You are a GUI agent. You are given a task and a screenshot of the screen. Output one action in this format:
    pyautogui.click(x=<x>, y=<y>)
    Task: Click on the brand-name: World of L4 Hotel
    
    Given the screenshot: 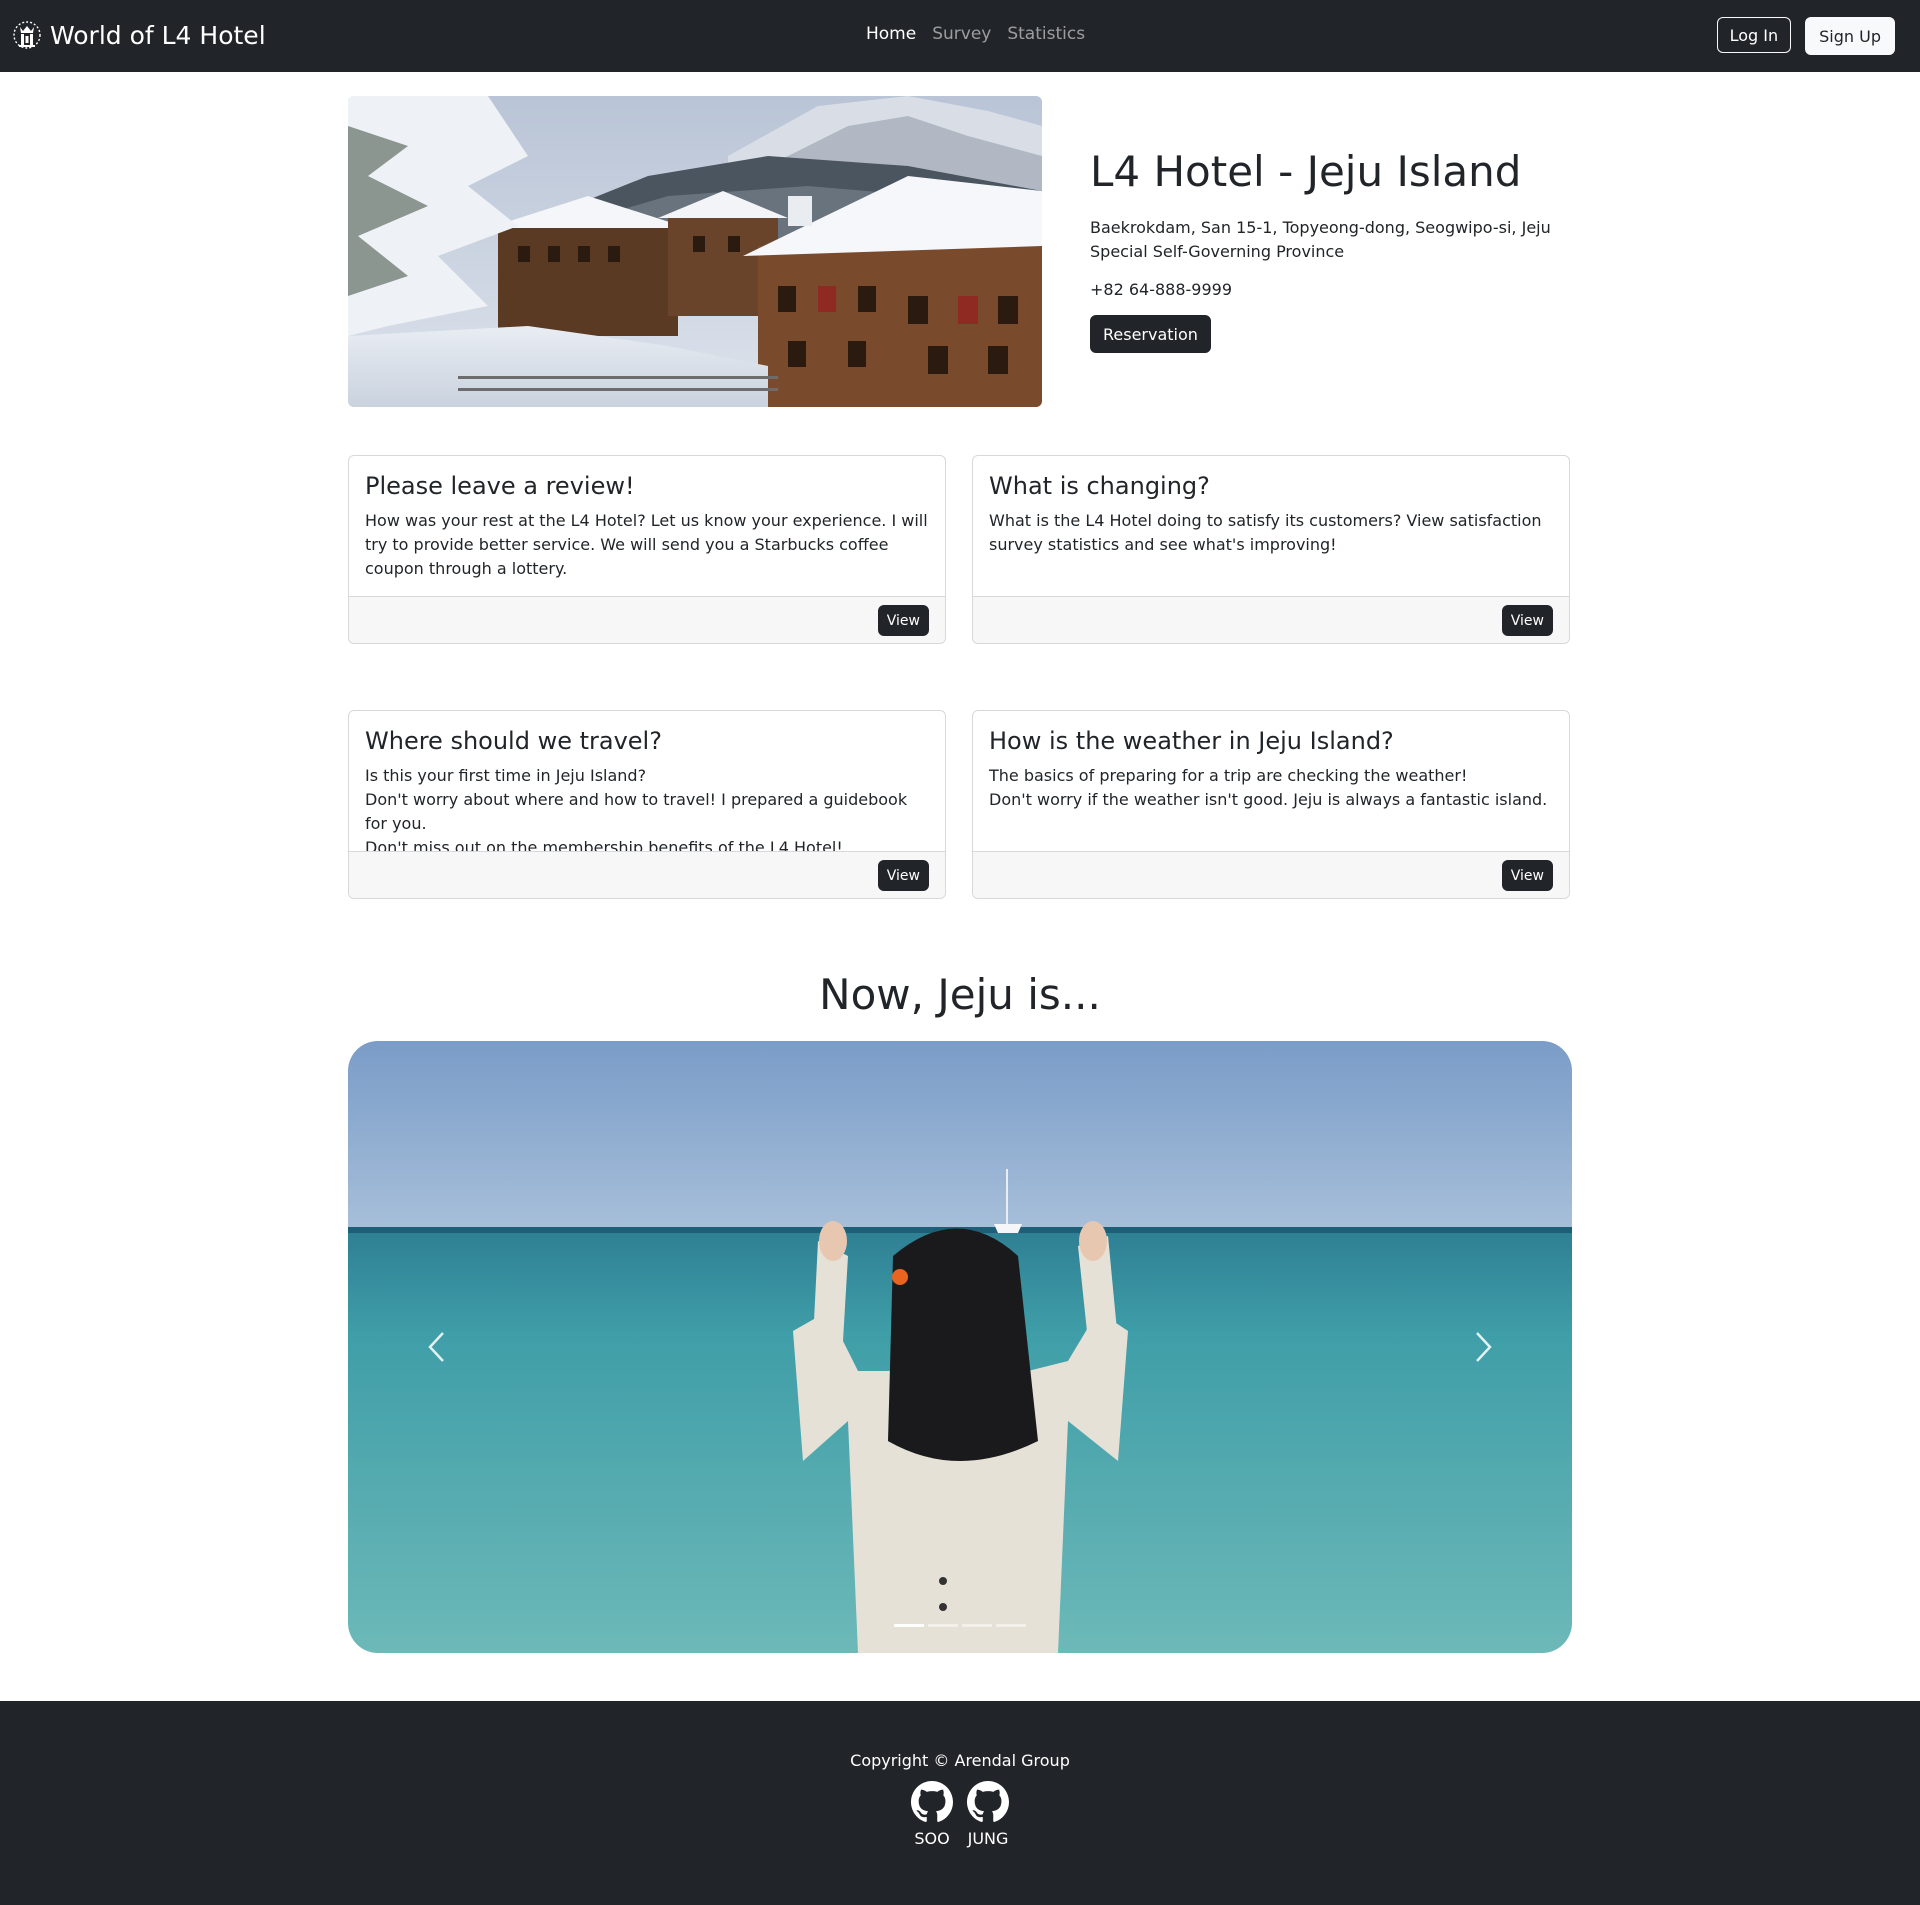 What is the action you would take?
    pyautogui.click(x=158, y=35)
    